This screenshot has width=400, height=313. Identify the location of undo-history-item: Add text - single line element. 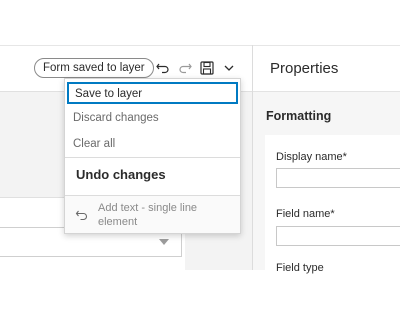
(152, 214).